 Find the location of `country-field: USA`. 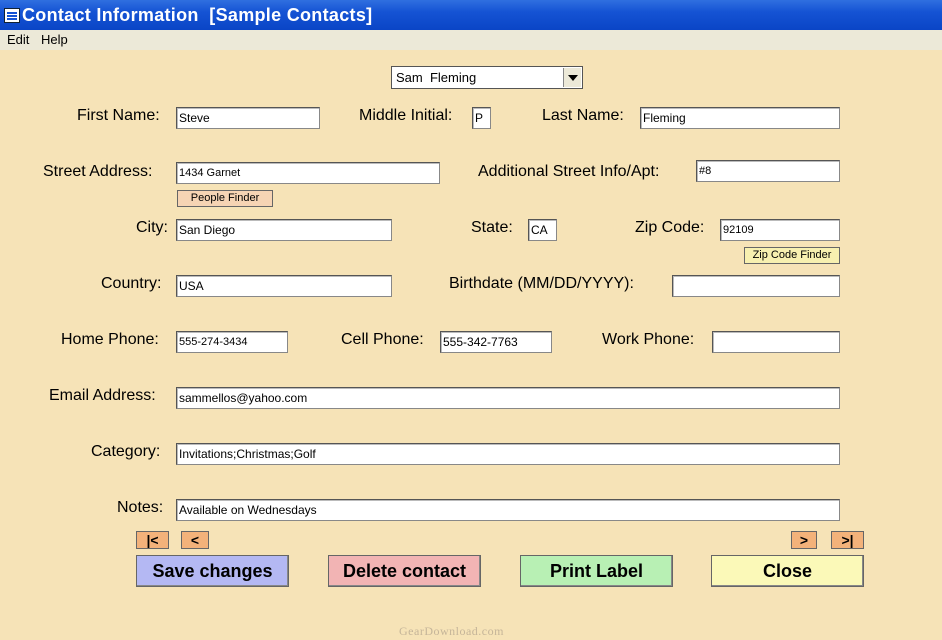

country-field: USA is located at coordinates (284, 286).